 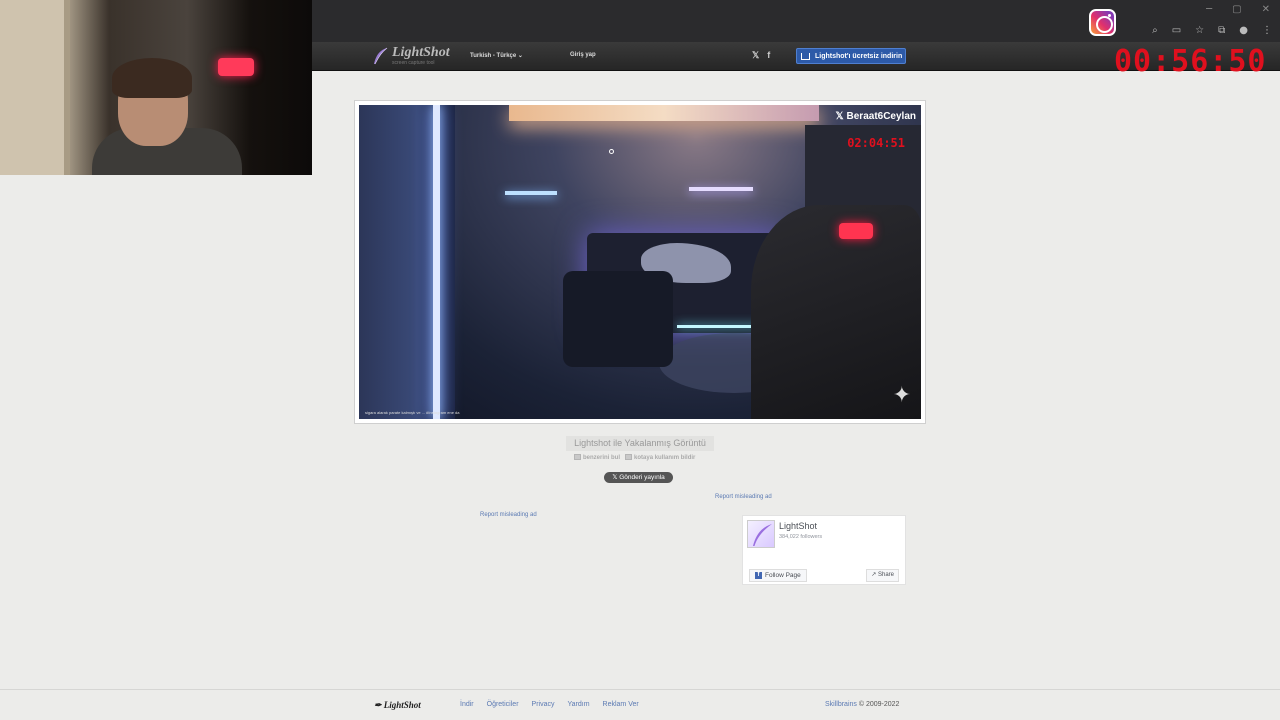 What do you see at coordinates (721, 189) in the screenshot?
I see `shelf-right` at bounding box center [721, 189].